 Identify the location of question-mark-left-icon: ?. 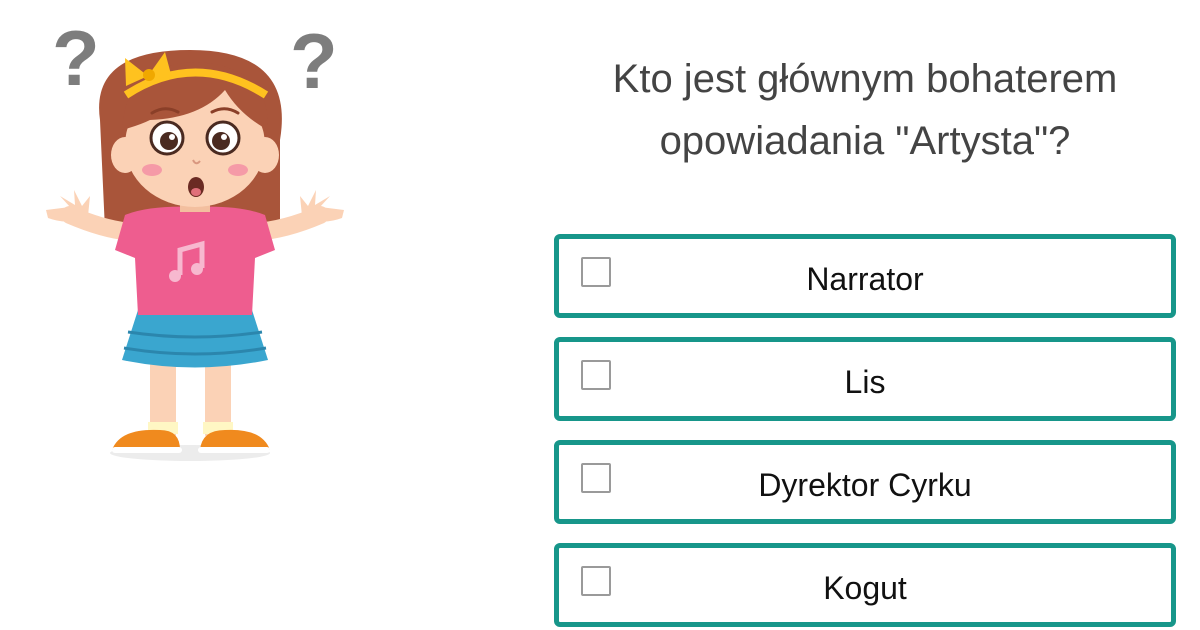
(76, 58).